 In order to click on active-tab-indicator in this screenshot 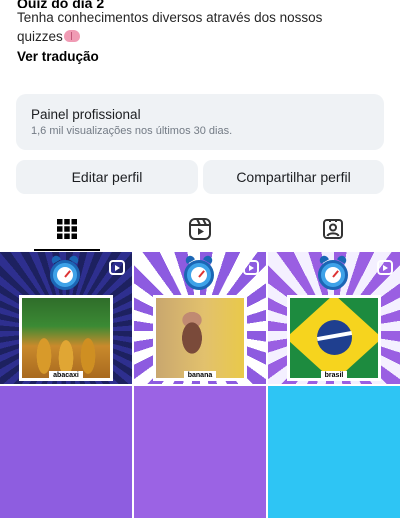, I will do `click(67, 250)`.